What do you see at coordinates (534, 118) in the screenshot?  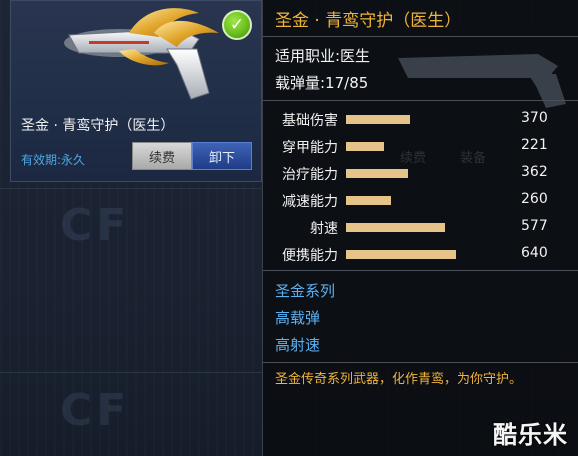 I see `stat-value: 370` at bounding box center [534, 118].